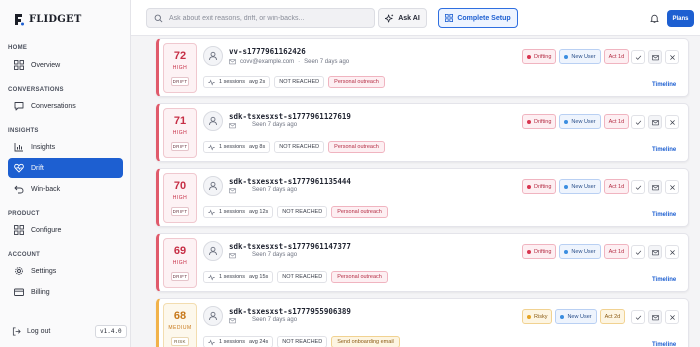 This screenshot has height=347, width=700. Describe the element at coordinates (211, 212) in the screenshot. I see `activity-icon` at that location.